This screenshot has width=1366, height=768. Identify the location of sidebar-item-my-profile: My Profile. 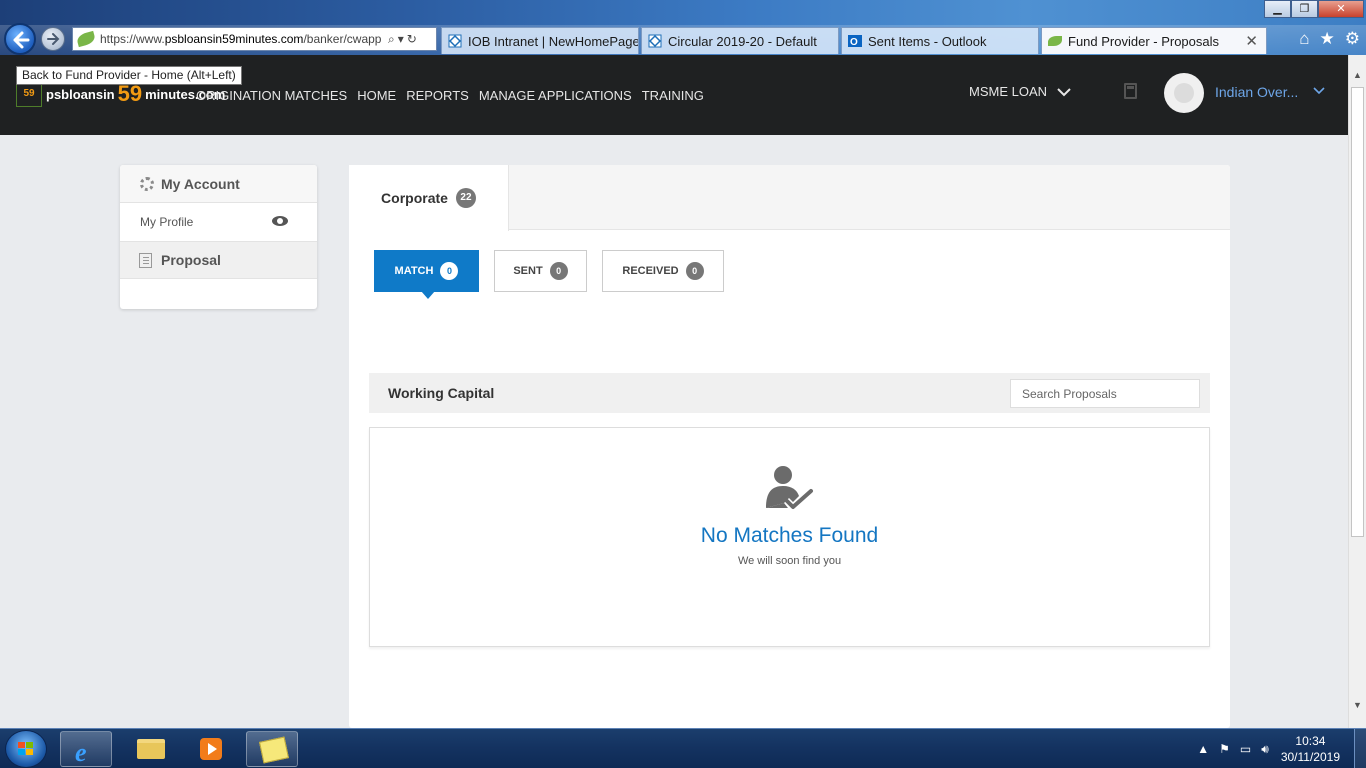
(218, 222).